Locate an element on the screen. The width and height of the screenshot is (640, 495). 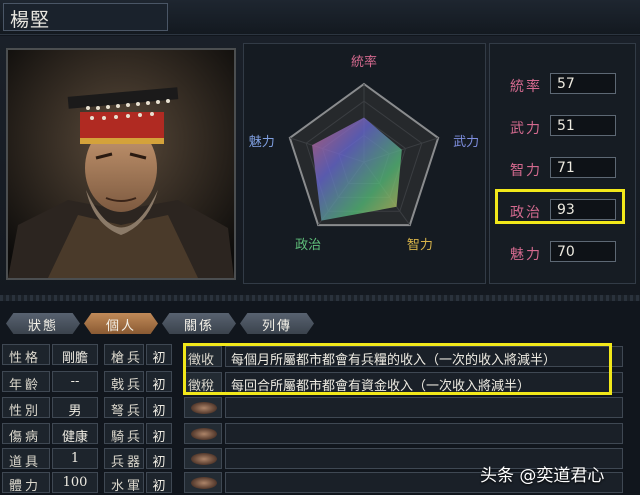
tab-personal: 個人 is located at coordinates (121, 323).